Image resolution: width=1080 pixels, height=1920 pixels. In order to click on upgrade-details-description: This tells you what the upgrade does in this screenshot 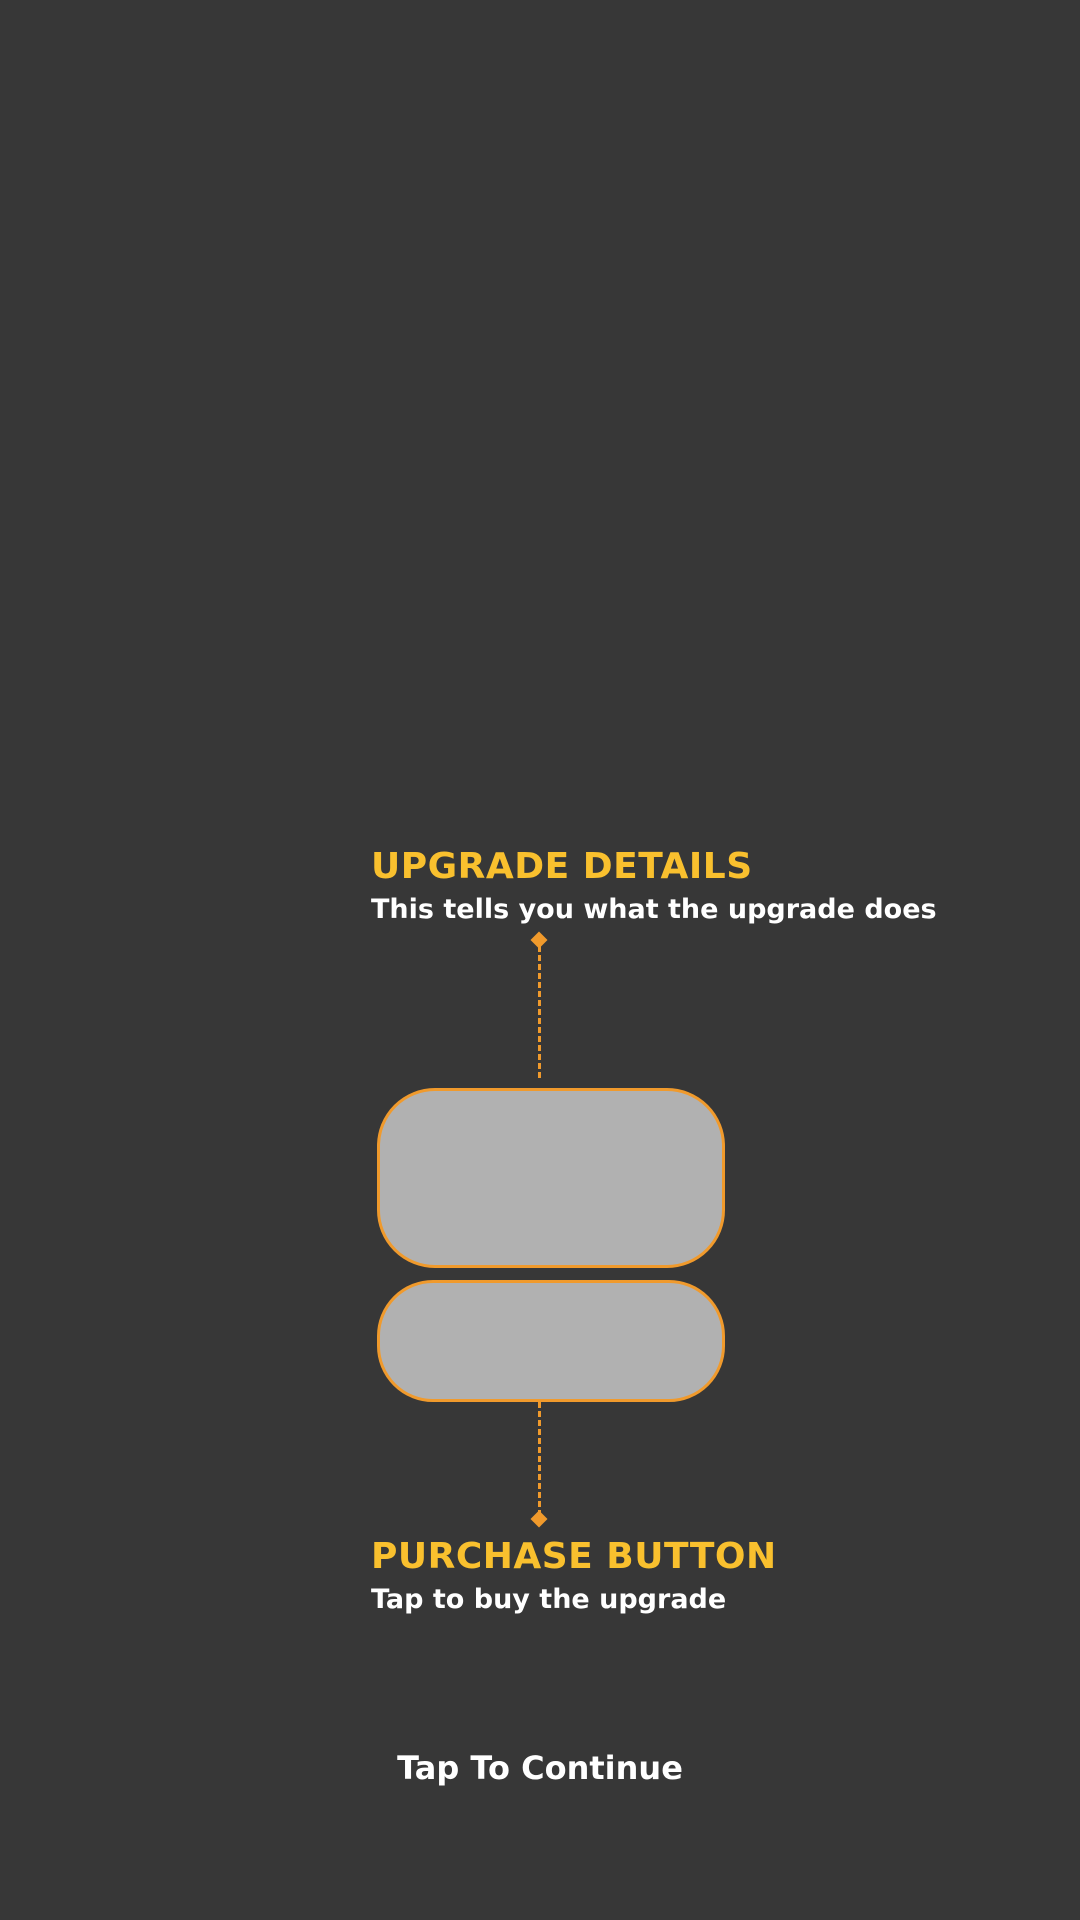, I will do `click(654, 909)`.